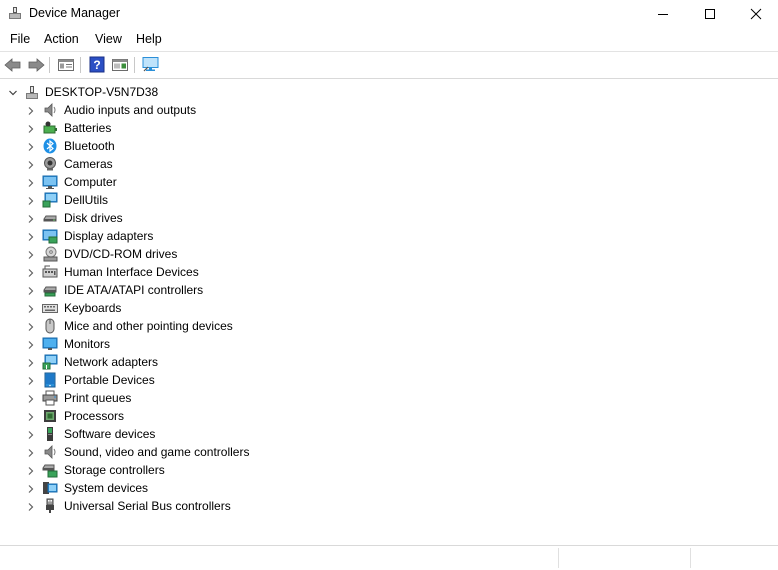 The width and height of the screenshot is (778, 570). Describe the element at coordinates (75, 13) in the screenshot. I see `window-title: Device Manager` at that location.